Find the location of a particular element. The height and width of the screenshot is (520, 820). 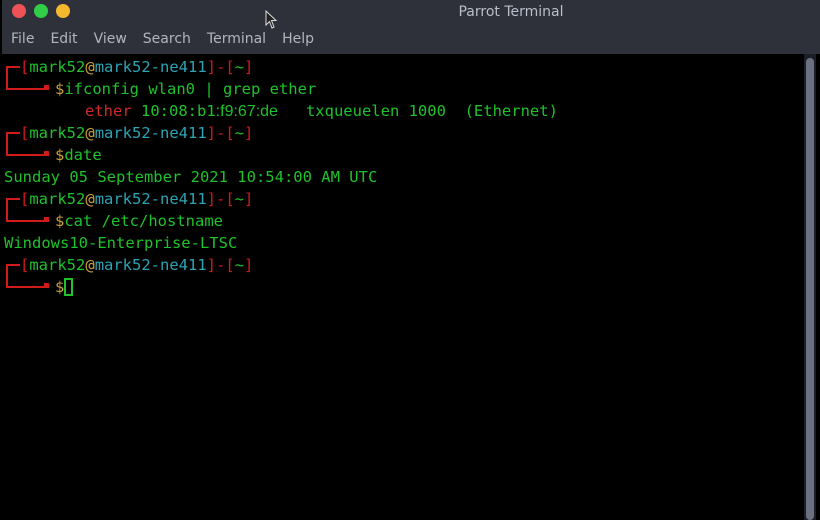

output-line: Sunday 05 September 2021 10:54:00 AM UTC is located at coordinates (191, 177).